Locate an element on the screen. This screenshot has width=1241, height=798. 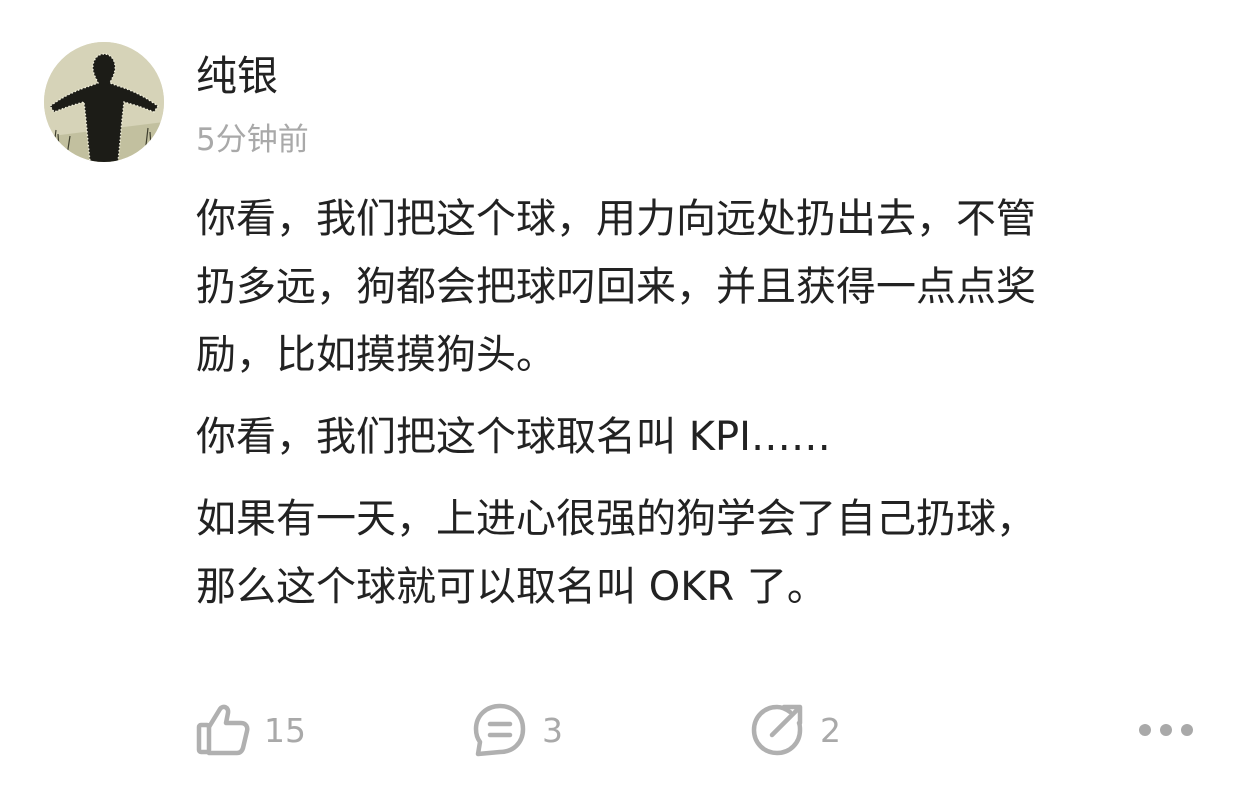
share-arrow-icon is located at coordinates (778, 730).